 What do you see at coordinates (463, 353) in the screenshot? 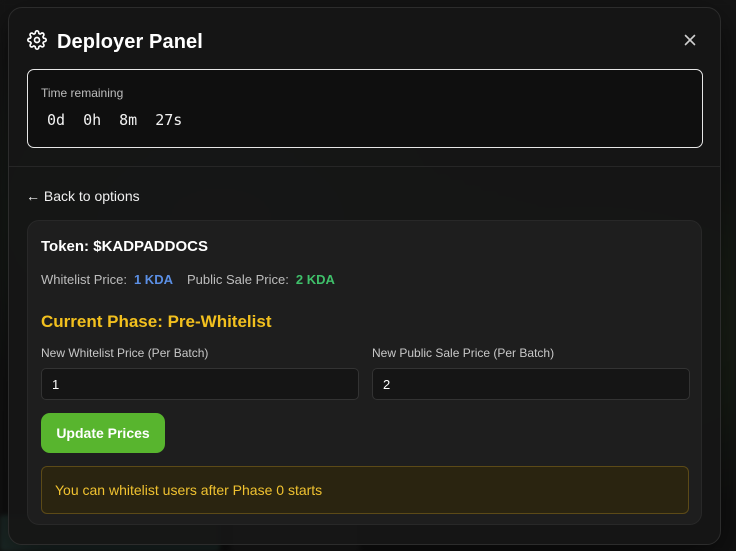
I see `public-price-field-label: New Public Sale Price (Per Batch)` at bounding box center [463, 353].